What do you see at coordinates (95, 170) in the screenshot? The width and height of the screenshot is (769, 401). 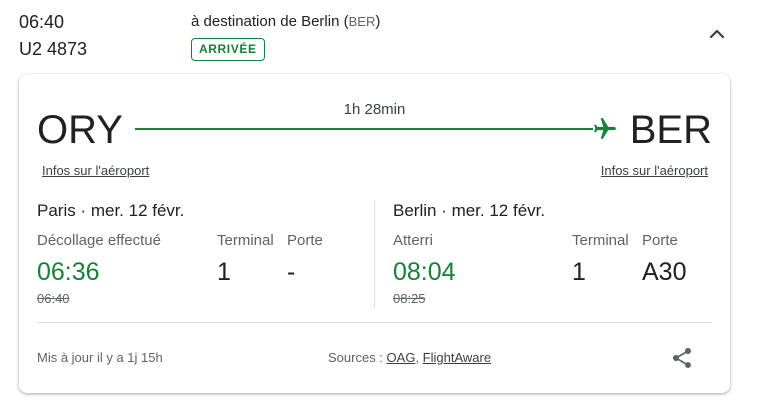 I see `origin-airport-info-link: Infos sur l'aéroport` at bounding box center [95, 170].